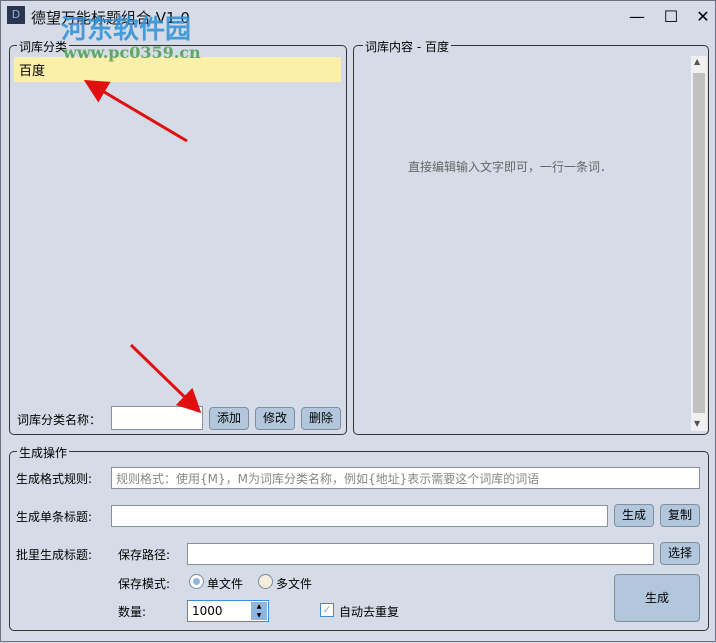  What do you see at coordinates (135, 111) in the screenshot?
I see `arrow-to-list` at bounding box center [135, 111].